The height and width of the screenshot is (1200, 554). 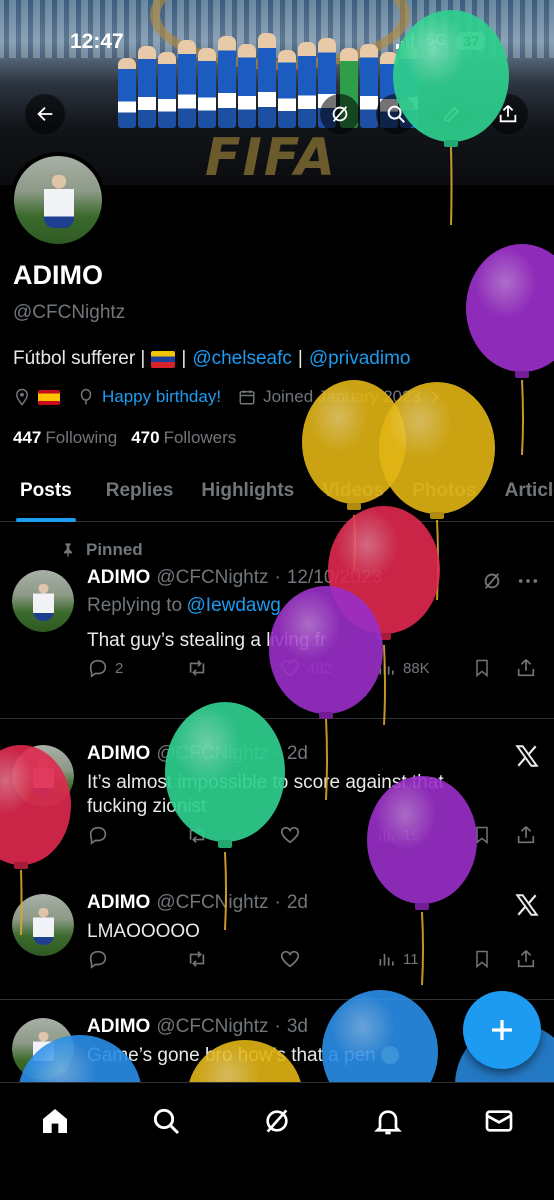 I want to click on back-button, so click(x=45, y=114).